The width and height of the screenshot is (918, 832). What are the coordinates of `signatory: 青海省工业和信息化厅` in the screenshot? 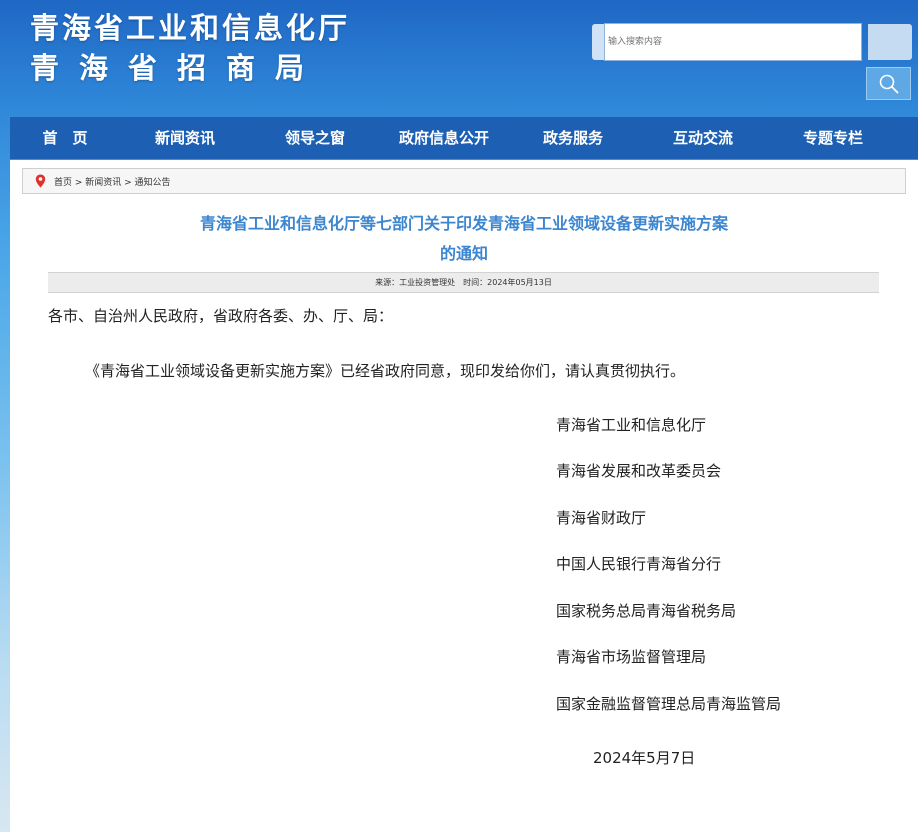 It's located at (631, 425).